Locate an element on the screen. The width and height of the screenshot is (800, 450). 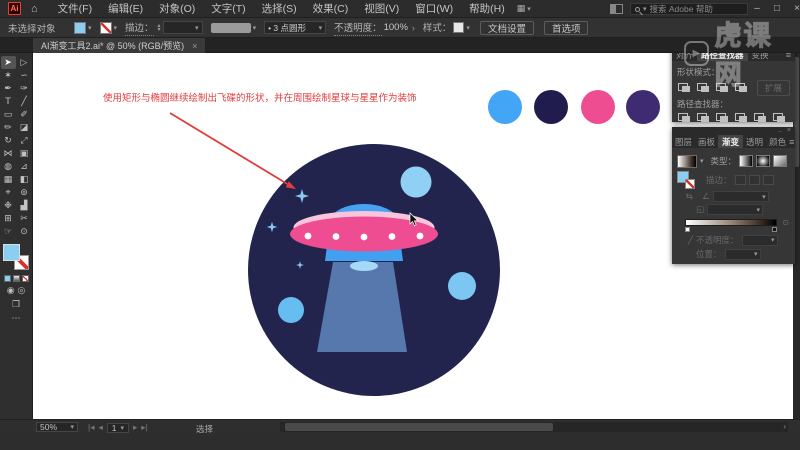
tab-layers: 图层 is located at coordinates (683, 141).